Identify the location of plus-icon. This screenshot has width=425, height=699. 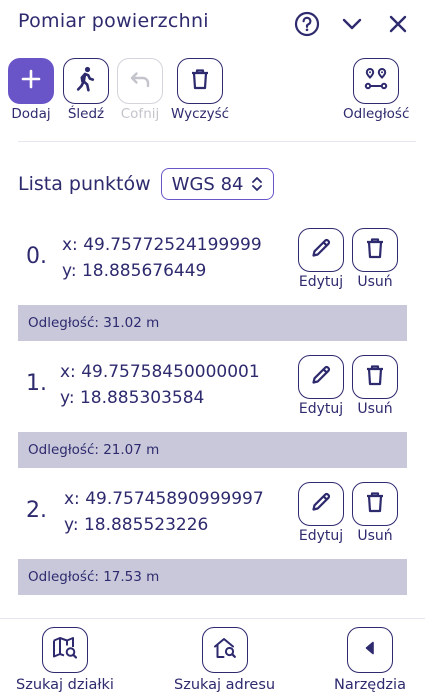
(31, 81).